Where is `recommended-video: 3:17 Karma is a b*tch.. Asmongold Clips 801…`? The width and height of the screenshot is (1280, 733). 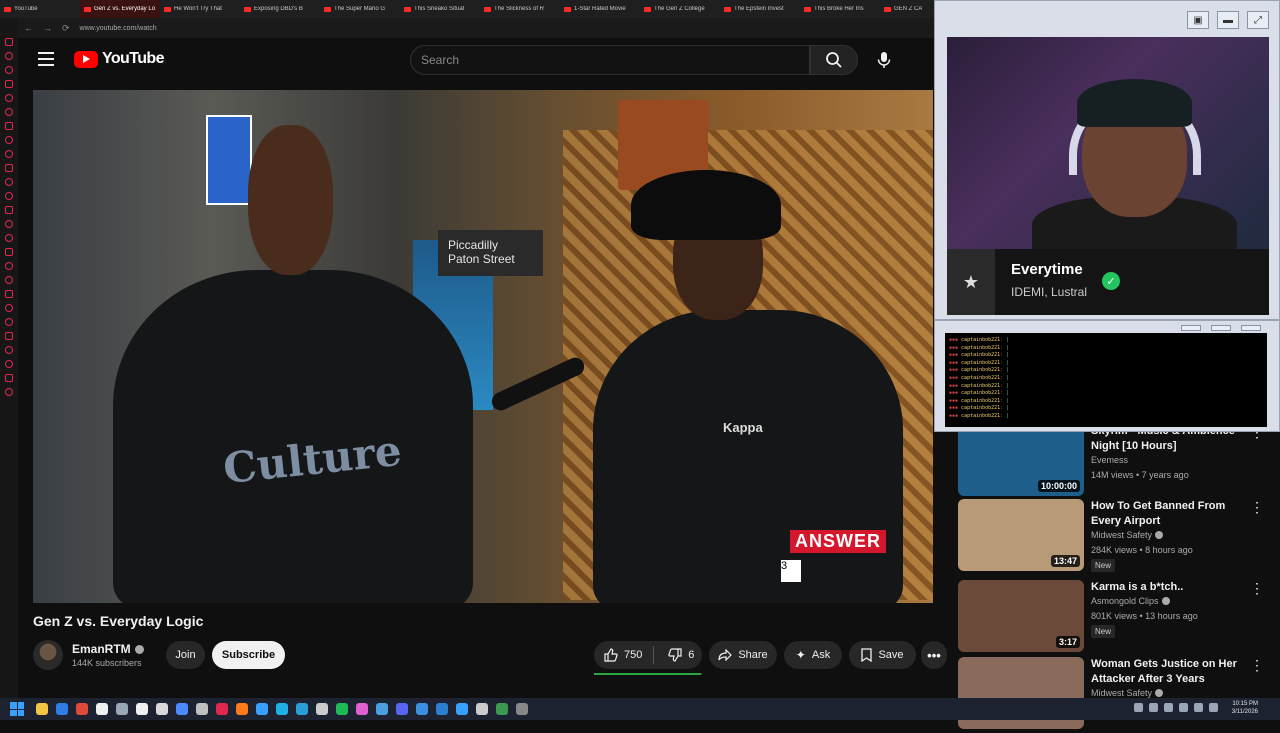 recommended-video: 3:17 Karma is a b*tch.. Asmongold Clips 801… is located at coordinates (1114, 618).